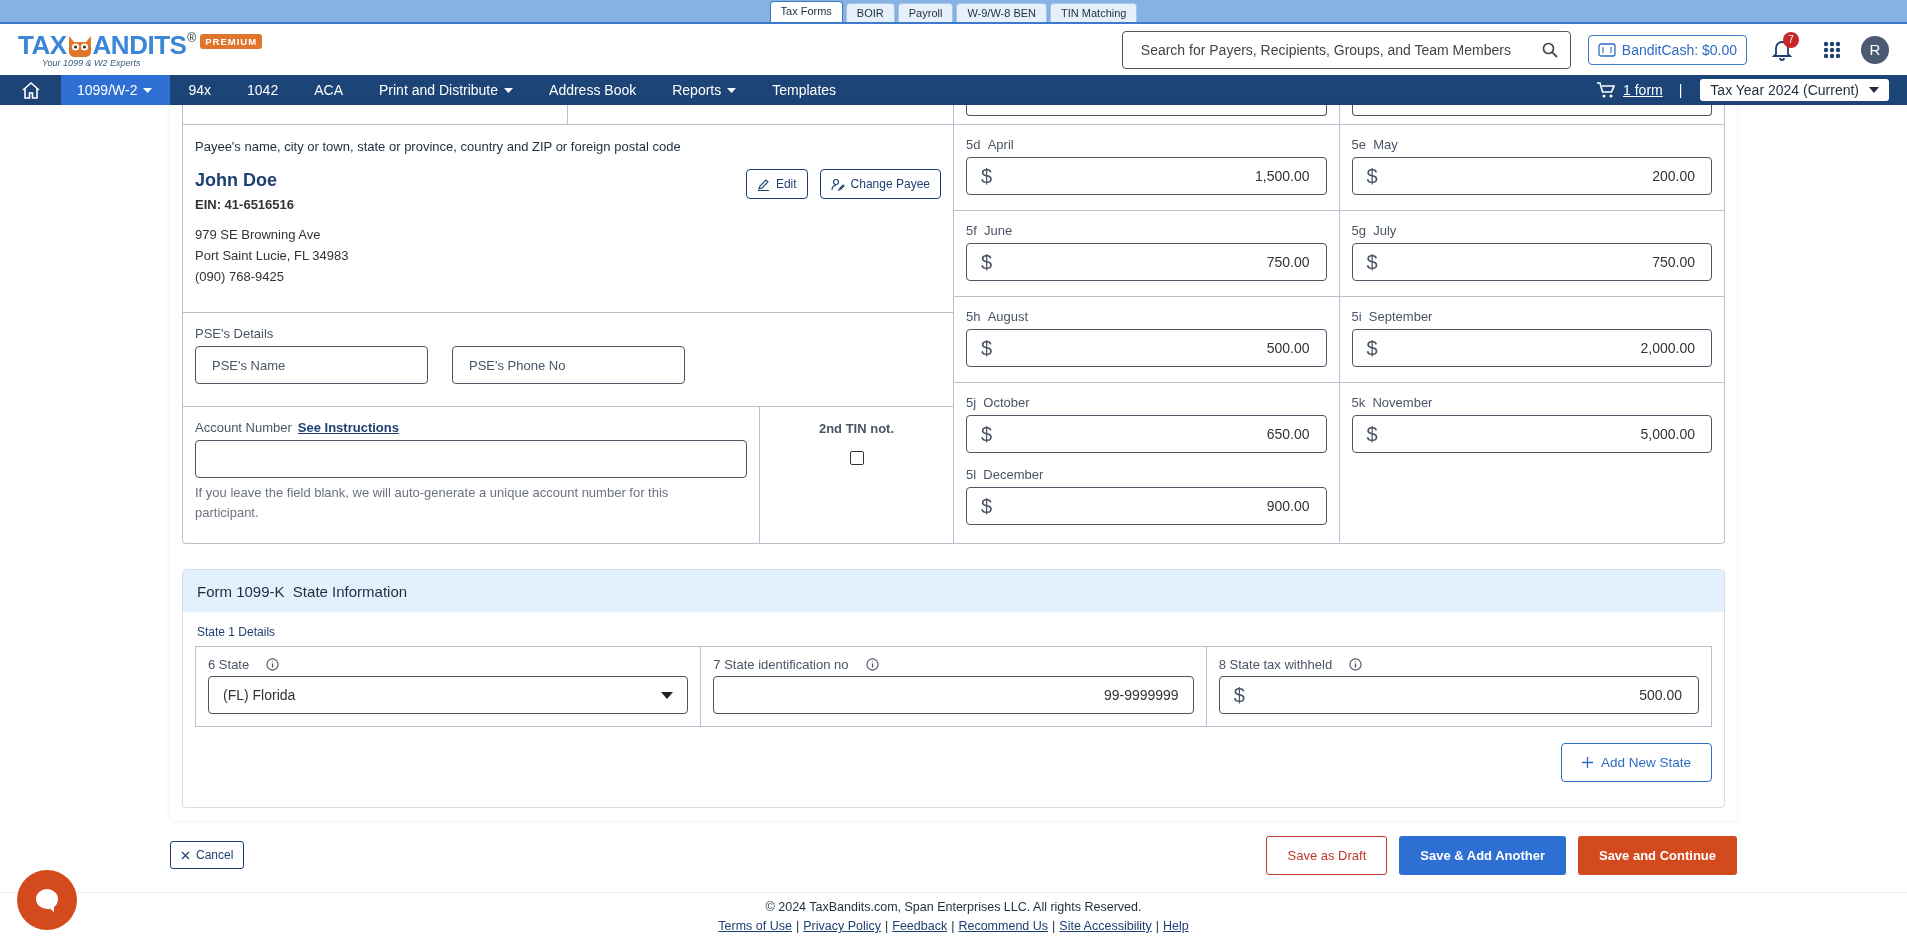  I want to click on product-tab: W-9/W-8 BEN, so click(1002, 12).